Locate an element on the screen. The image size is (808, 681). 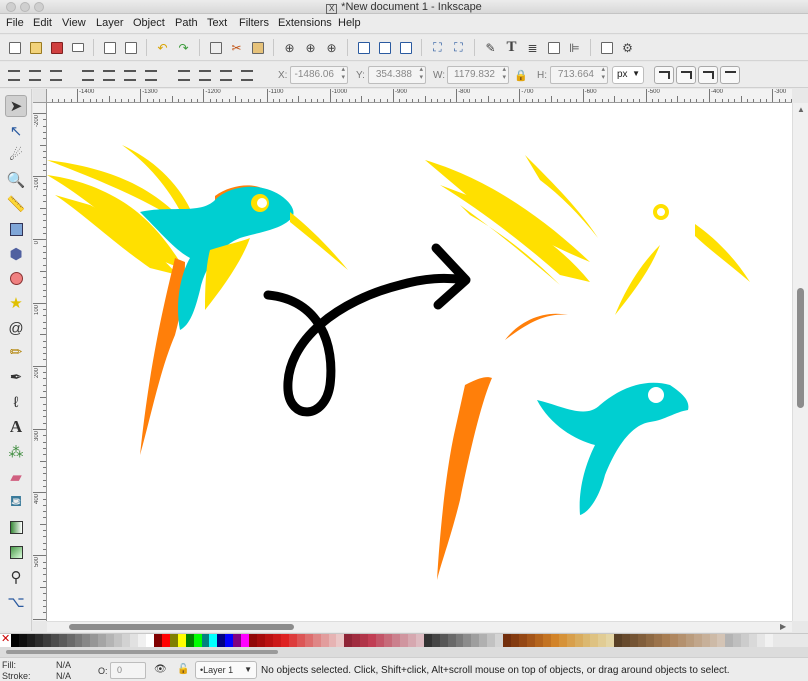
spray-icon: ⁂ is located at coordinates (16, 452).